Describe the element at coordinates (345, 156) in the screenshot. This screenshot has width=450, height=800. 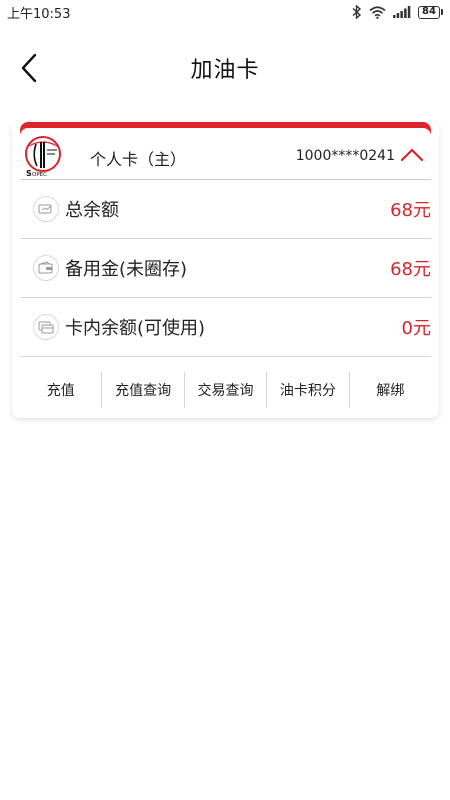
I see `card-number: 1000****0241` at that location.